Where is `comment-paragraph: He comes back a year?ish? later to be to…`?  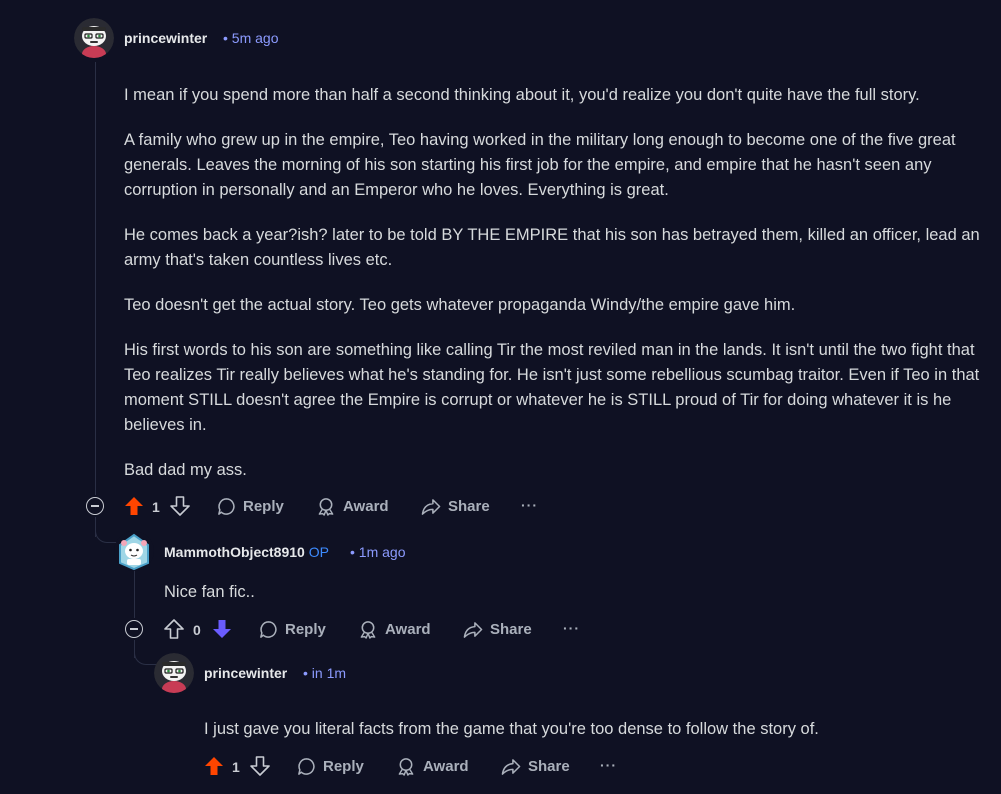
comment-paragraph: He comes back a year?ish? later to be to… is located at coordinates (552, 247).